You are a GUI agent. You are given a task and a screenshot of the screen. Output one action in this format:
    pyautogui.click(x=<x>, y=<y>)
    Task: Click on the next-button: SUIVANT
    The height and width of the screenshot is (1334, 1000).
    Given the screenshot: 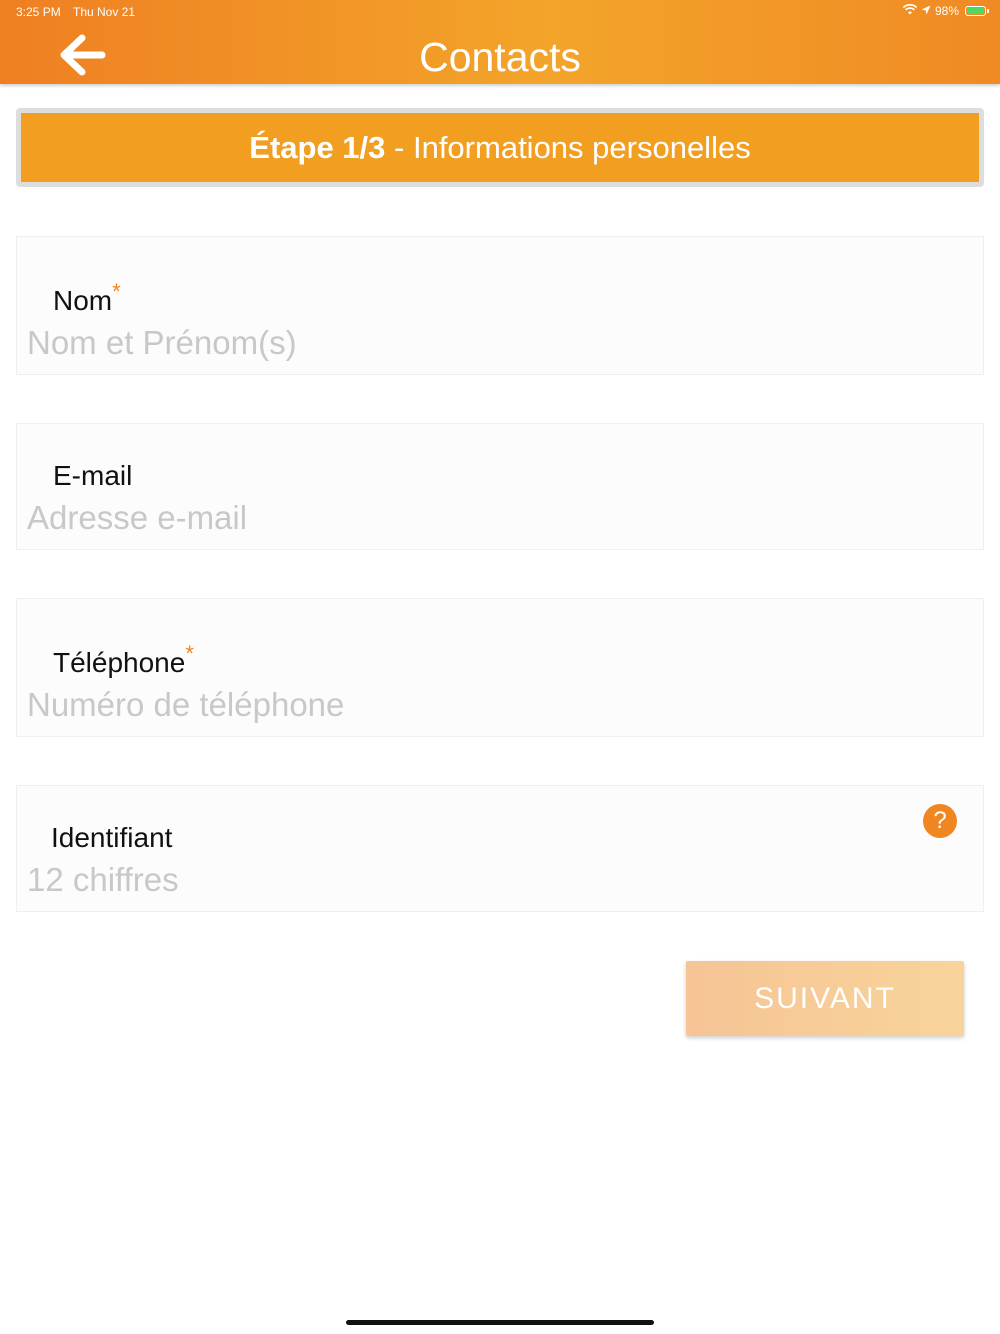 What is the action you would take?
    pyautogui.click(x=825, y=998)
    